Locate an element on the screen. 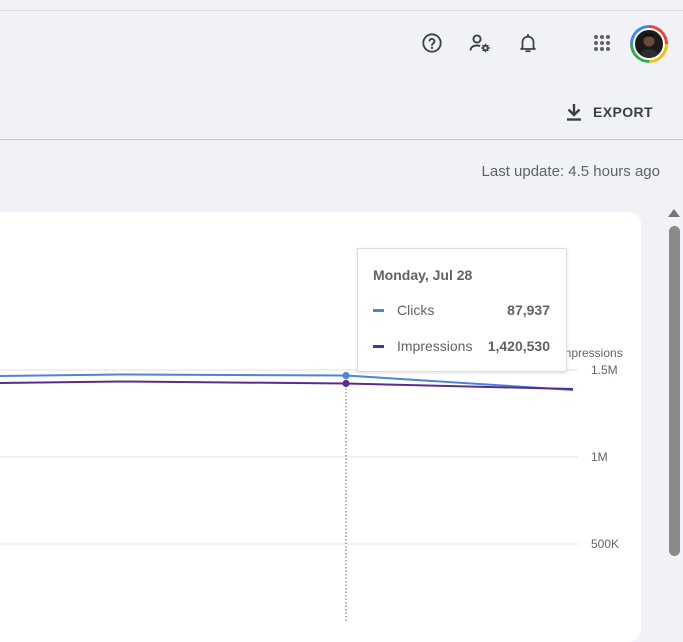  tooltip-row-clicks: Clicks 87,937 is located at coordinates (461, 310).